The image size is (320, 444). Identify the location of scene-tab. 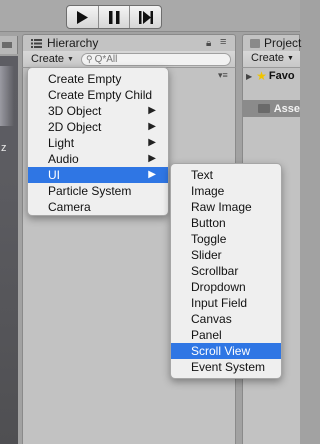
(9, 45).